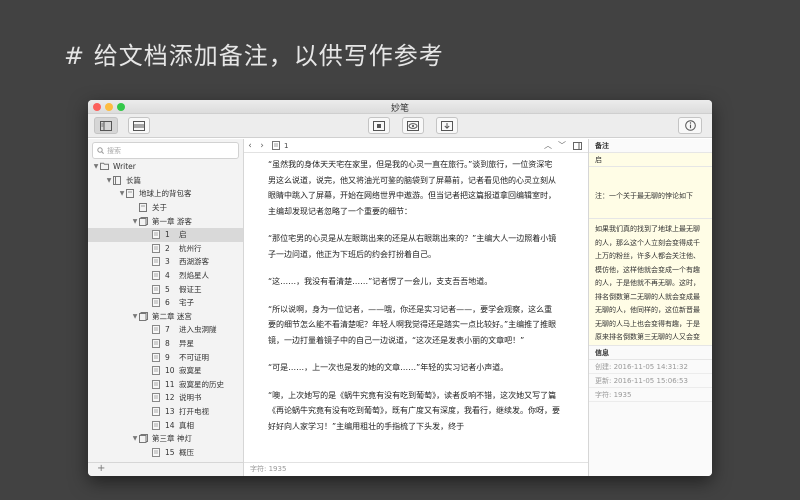 This screenshot has height=500, width=800. I want to click on tree-item: 2 杭州行, so click(165, 249).